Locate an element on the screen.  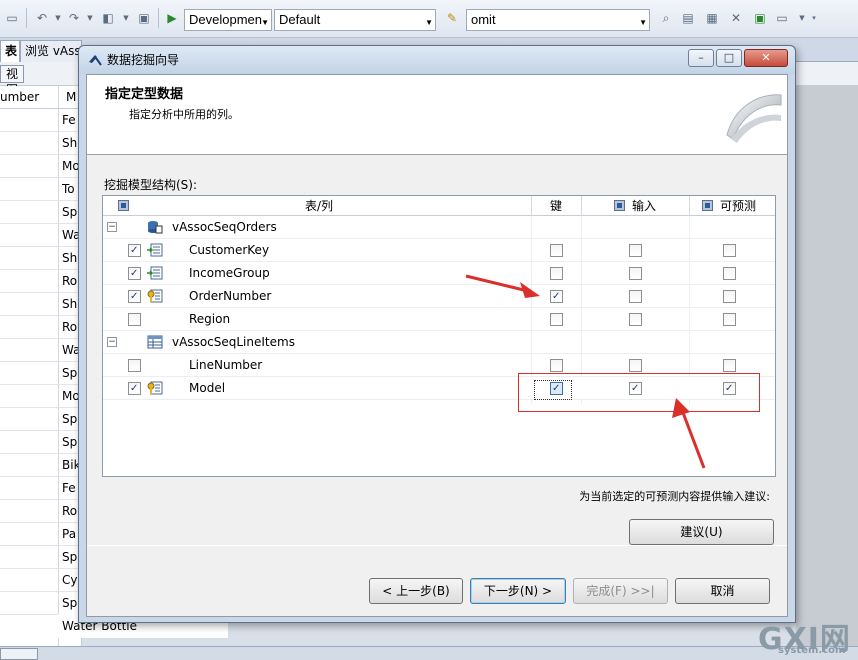
grid-row: Pa is located at coordinates (41, 534).